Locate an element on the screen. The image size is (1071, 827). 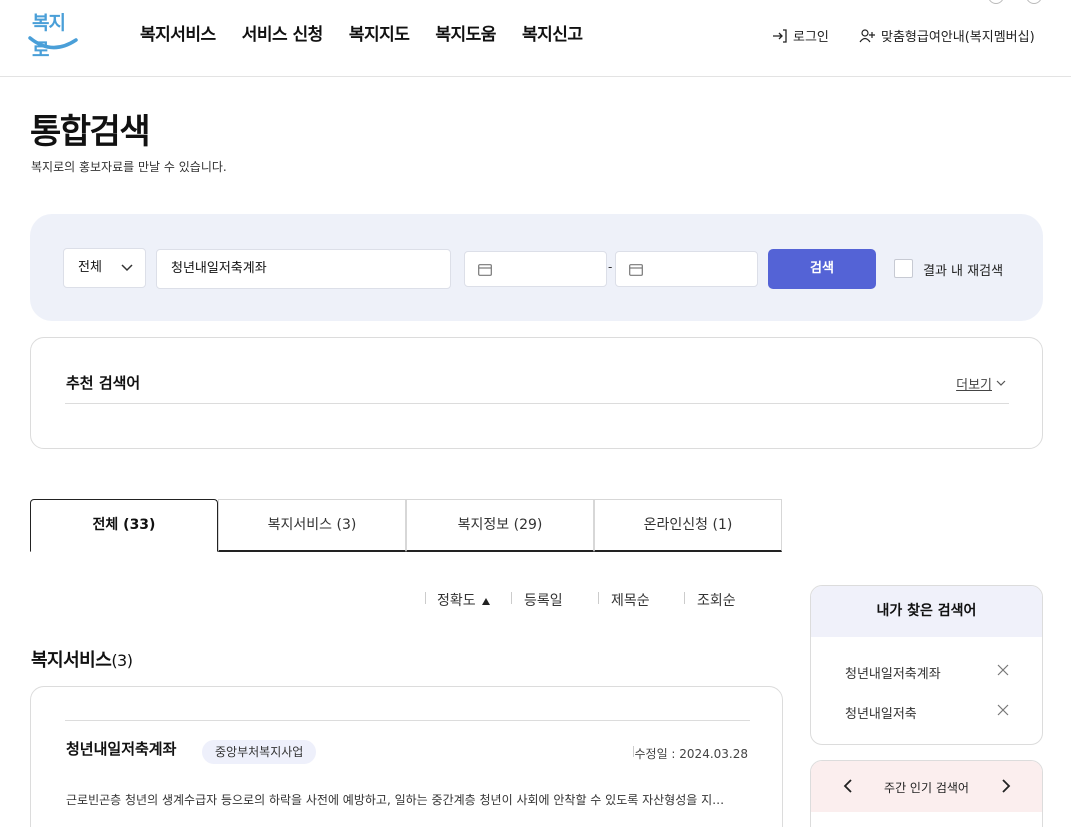
result-tabs: 전체 (33) 복지서비스 (3) 복지정보 (29) 온라인신청 (1) is located at coordinates (406, 525).